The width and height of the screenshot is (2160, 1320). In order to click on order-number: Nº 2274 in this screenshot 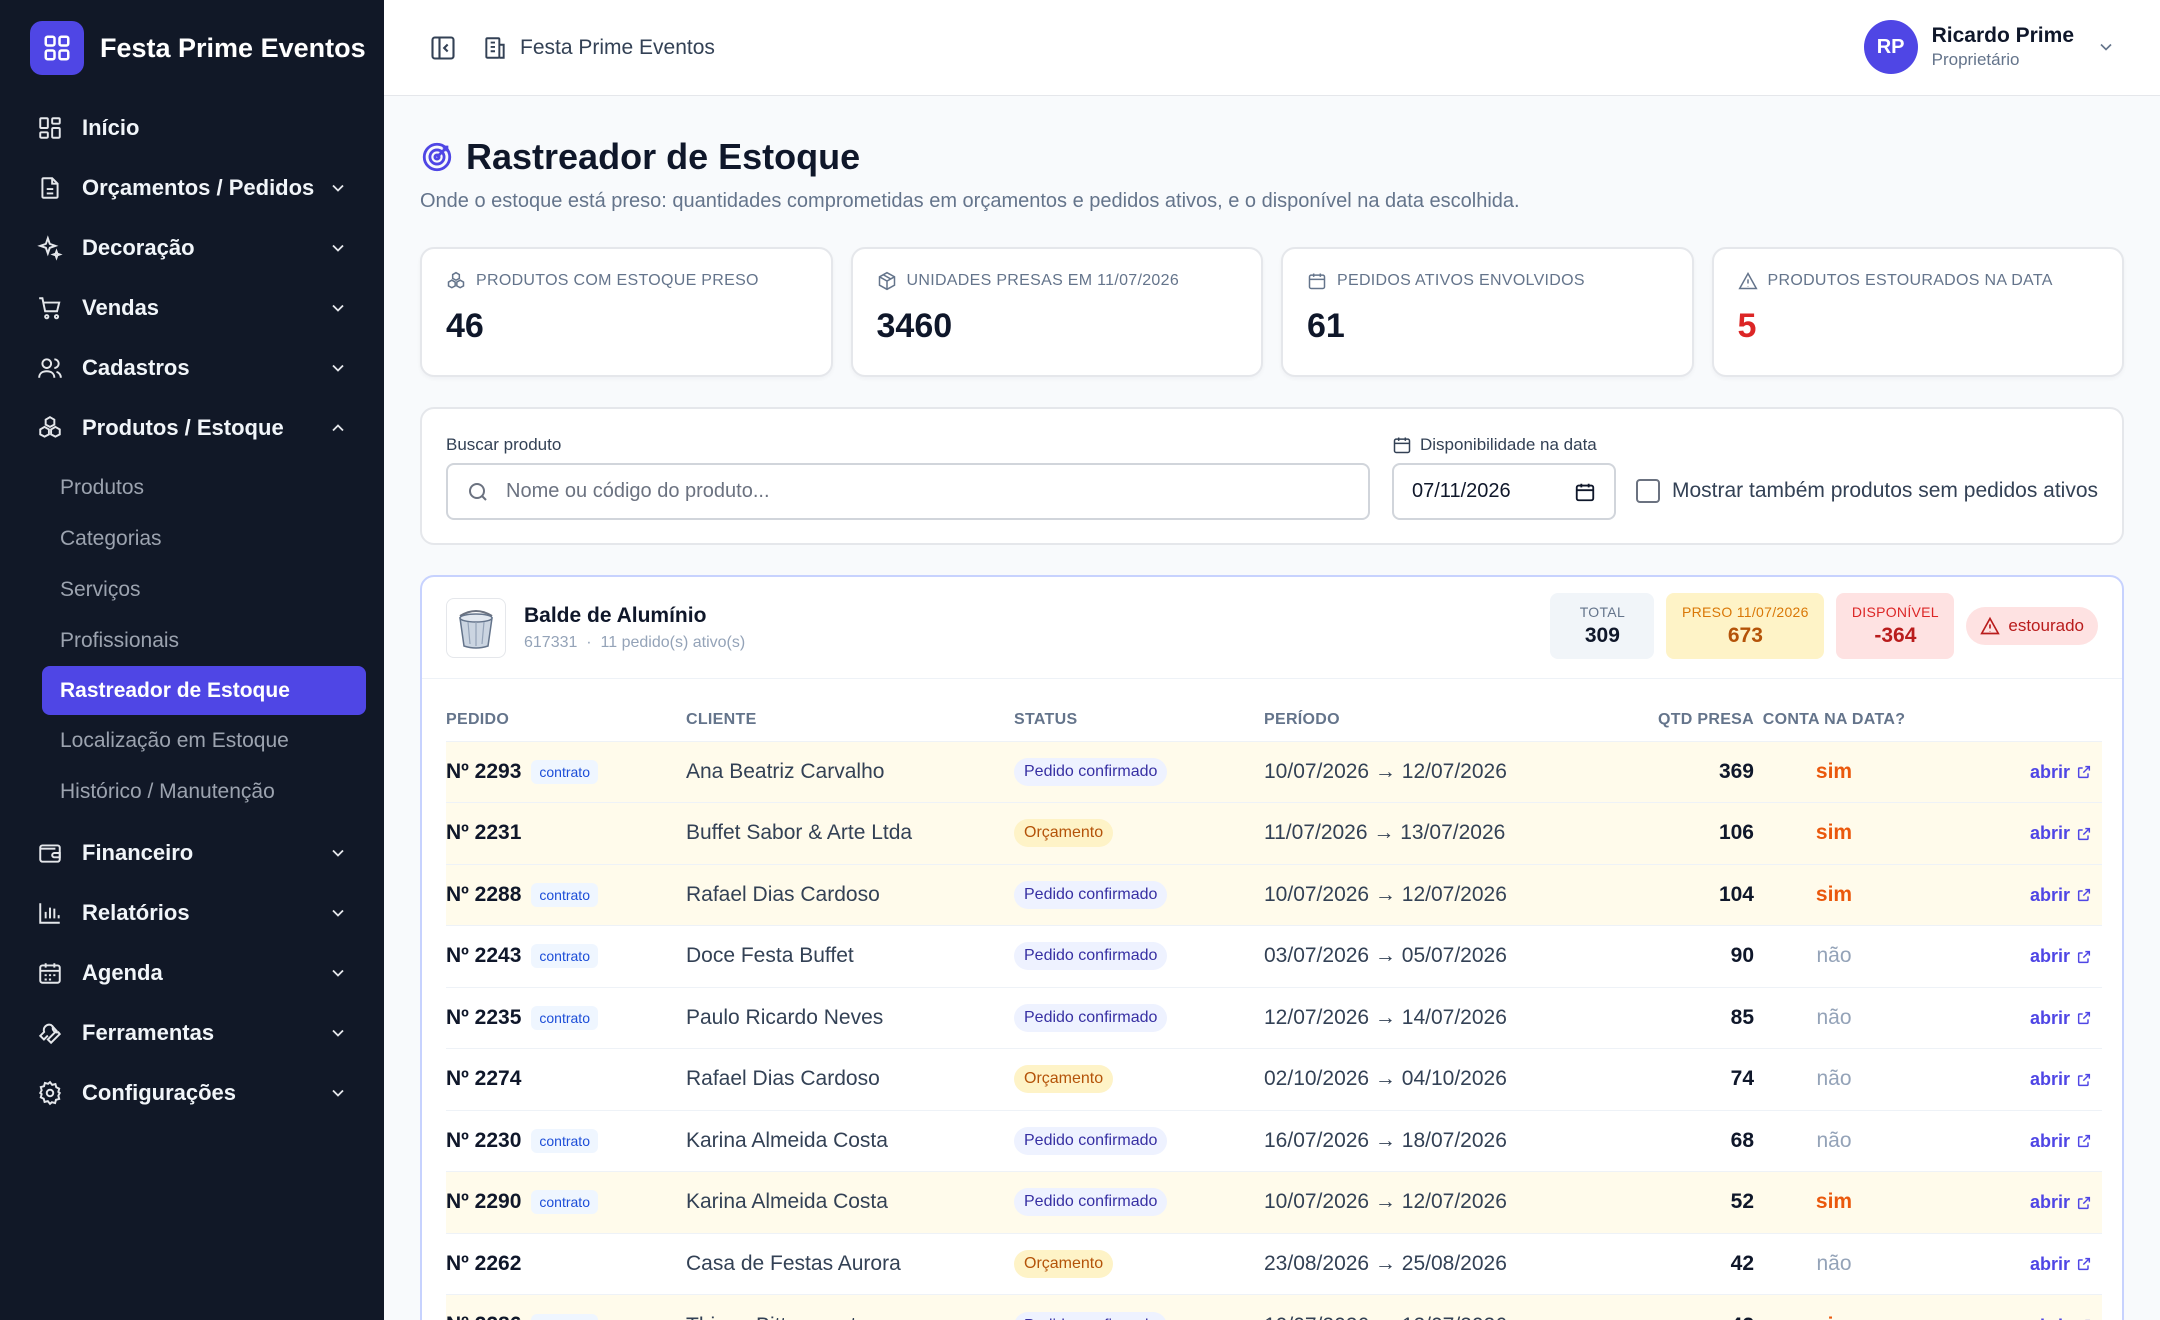, I will do `click(484, 1079)`.